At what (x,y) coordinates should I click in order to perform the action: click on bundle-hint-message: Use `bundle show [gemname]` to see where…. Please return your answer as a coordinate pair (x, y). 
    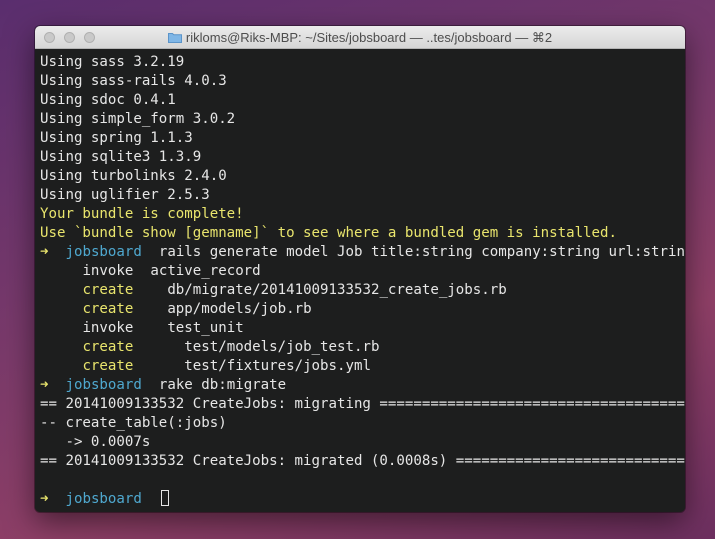
    Looking at the image, I should click on (328, 233).